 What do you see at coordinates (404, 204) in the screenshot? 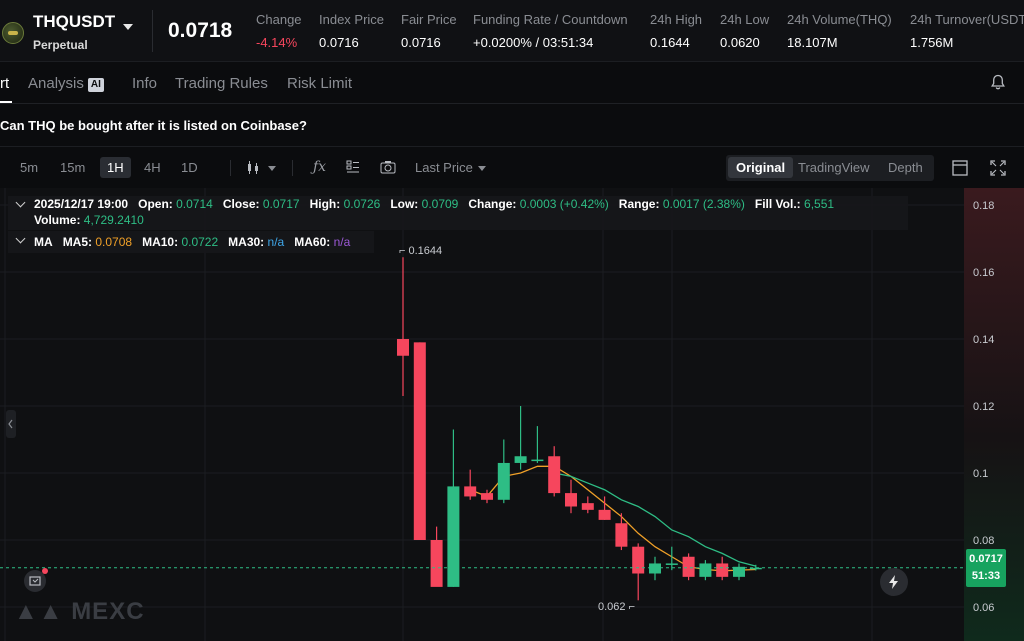
I see `legend-low-label: Low:` at bounding box center [404, 204].